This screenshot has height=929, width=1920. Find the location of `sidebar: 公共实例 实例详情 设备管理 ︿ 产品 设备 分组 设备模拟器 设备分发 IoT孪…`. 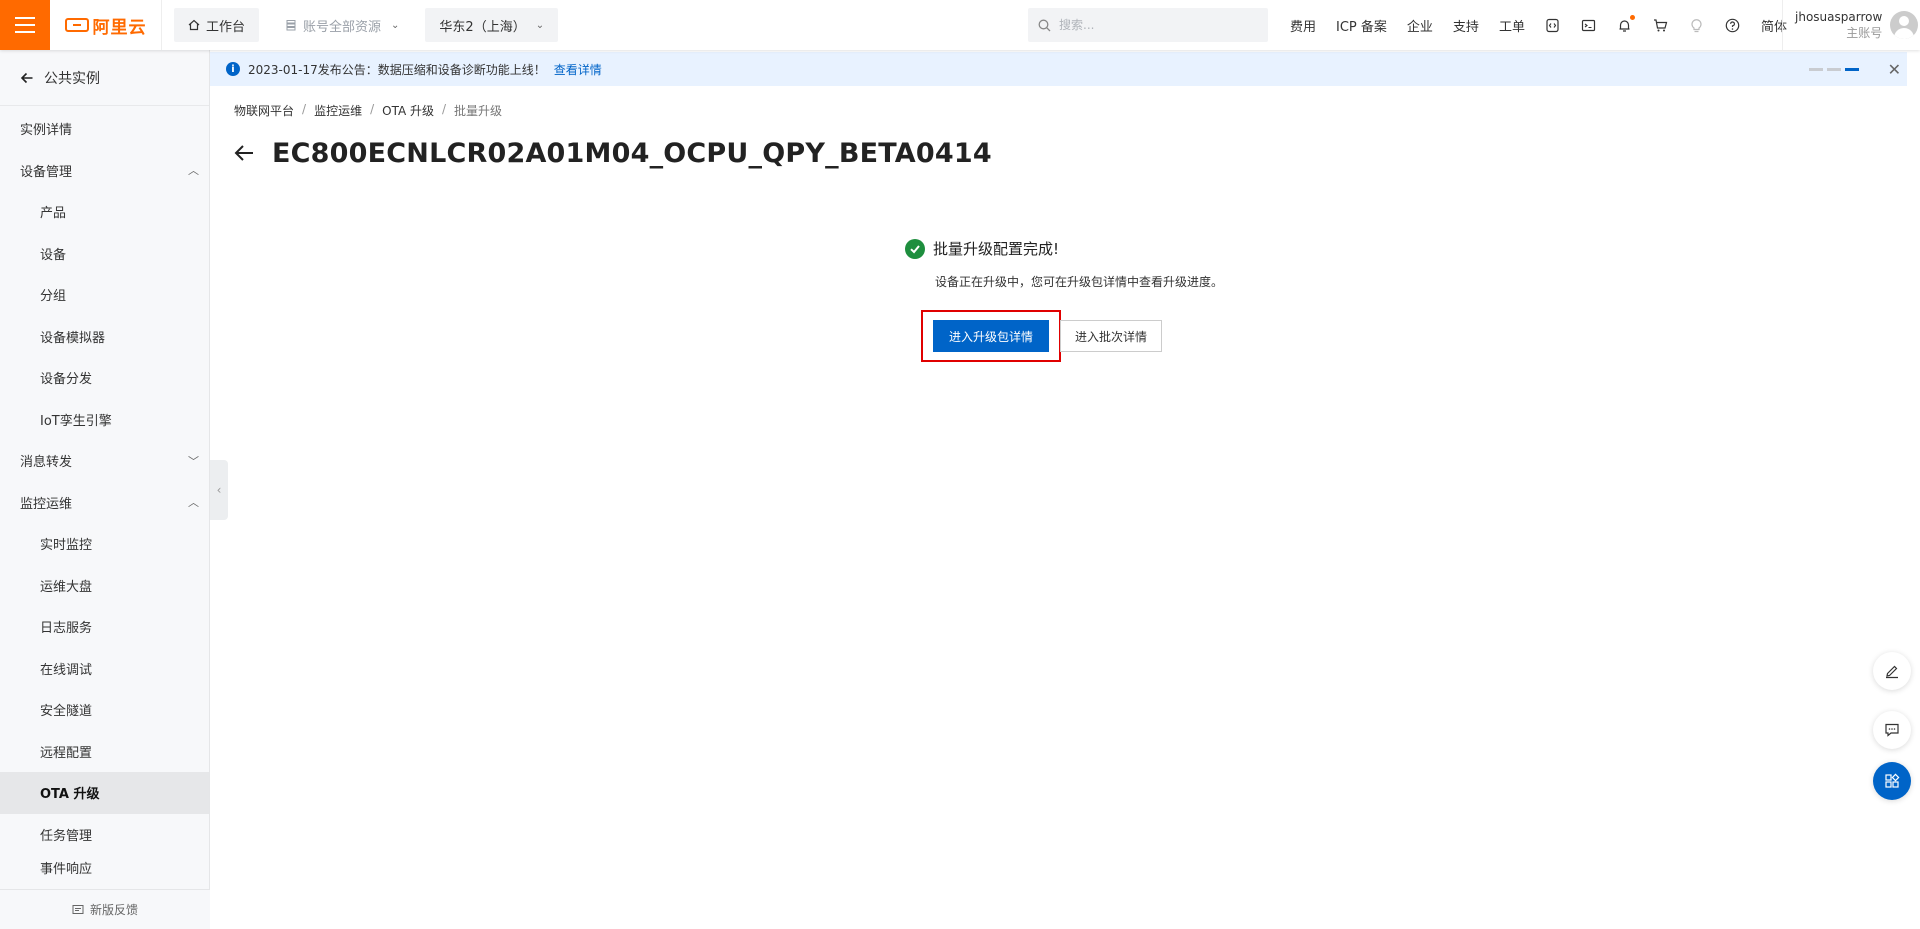

sidebar: 公共实例 实例详情 设备管理 ︿ 产品 设备 分组 设备模拟器 设备分发 IoT孪… is located at coordinates (105, 489).